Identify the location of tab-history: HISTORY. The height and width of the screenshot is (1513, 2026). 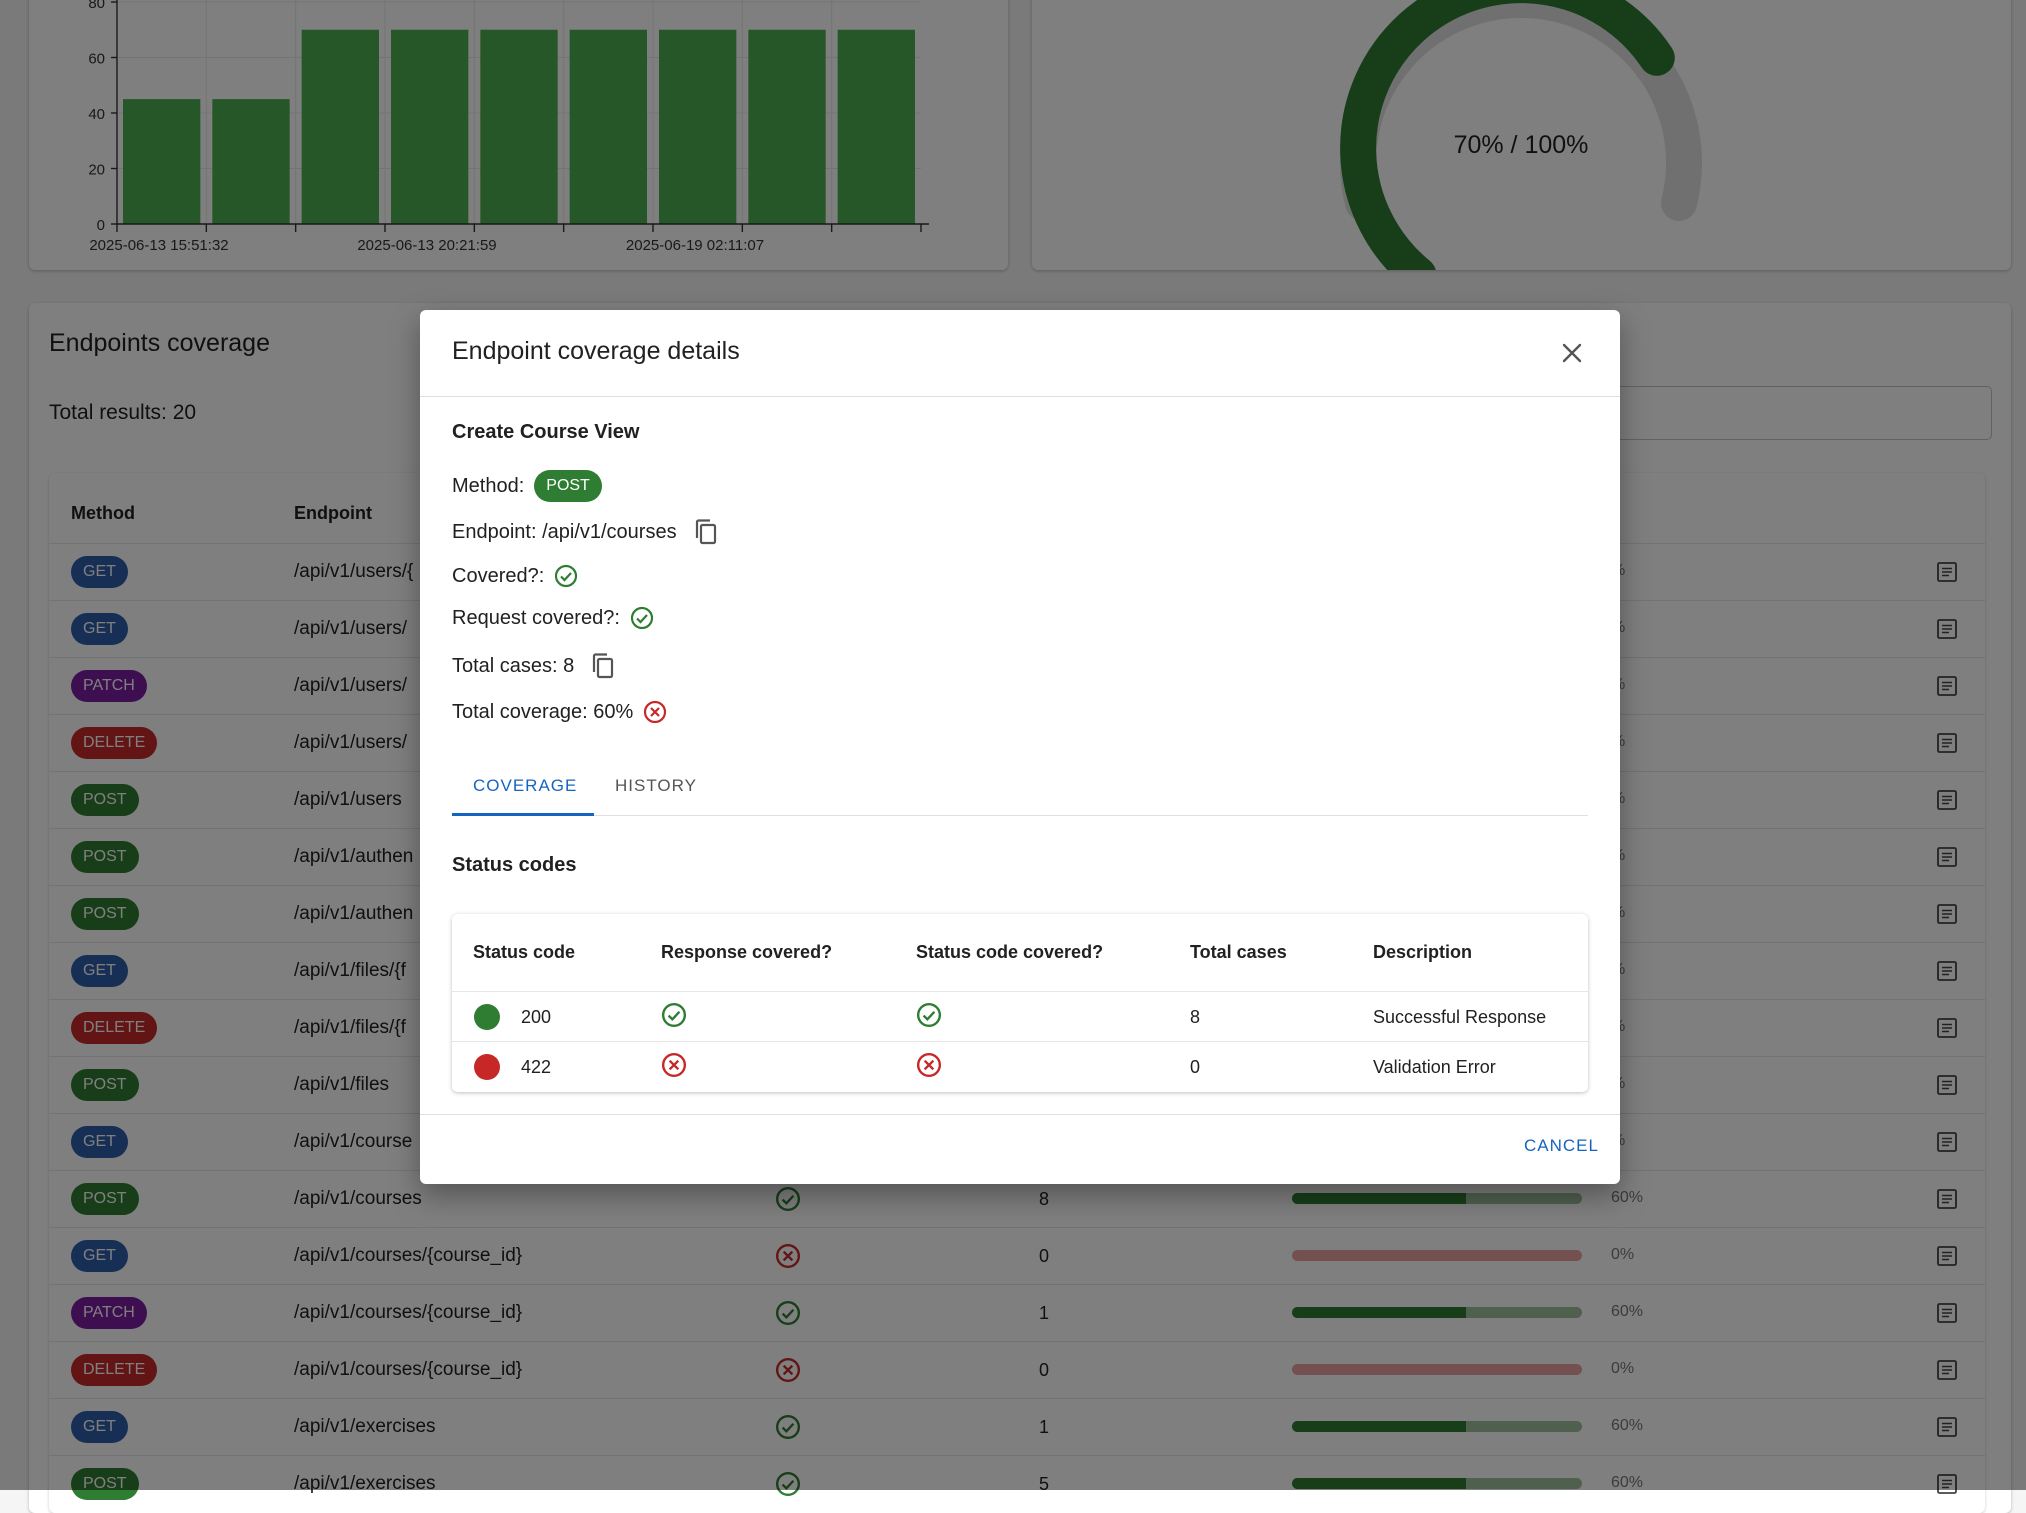
(656, 786).